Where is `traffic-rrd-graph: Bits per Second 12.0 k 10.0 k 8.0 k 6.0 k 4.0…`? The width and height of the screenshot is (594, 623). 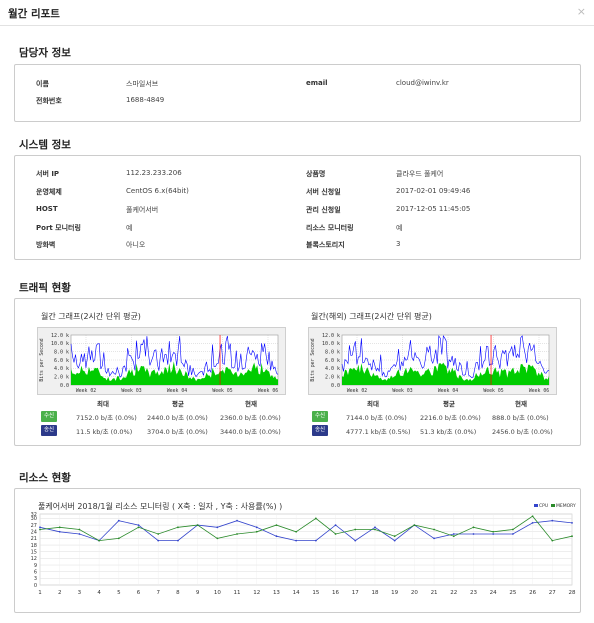
traffic-rrd-graph: Bits per Second 12.0 k 10.0 k 8.0 k 6.0 k 4.0… is located at coordinates (432, 361).